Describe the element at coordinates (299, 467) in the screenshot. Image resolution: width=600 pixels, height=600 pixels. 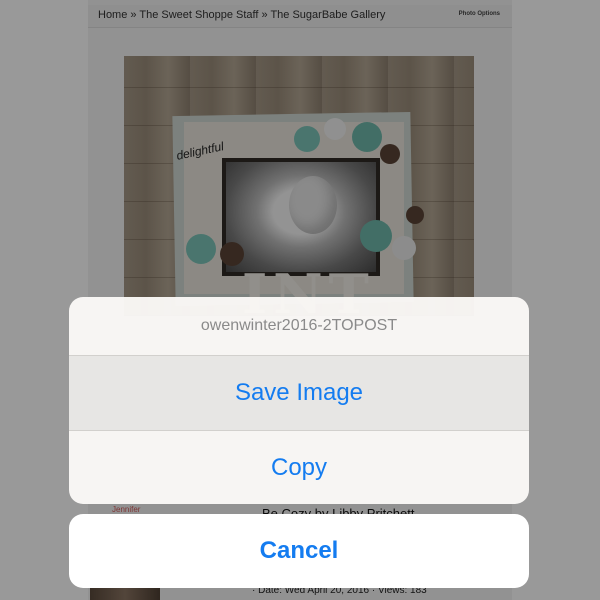
I see `copy-button: Copy` at that location.